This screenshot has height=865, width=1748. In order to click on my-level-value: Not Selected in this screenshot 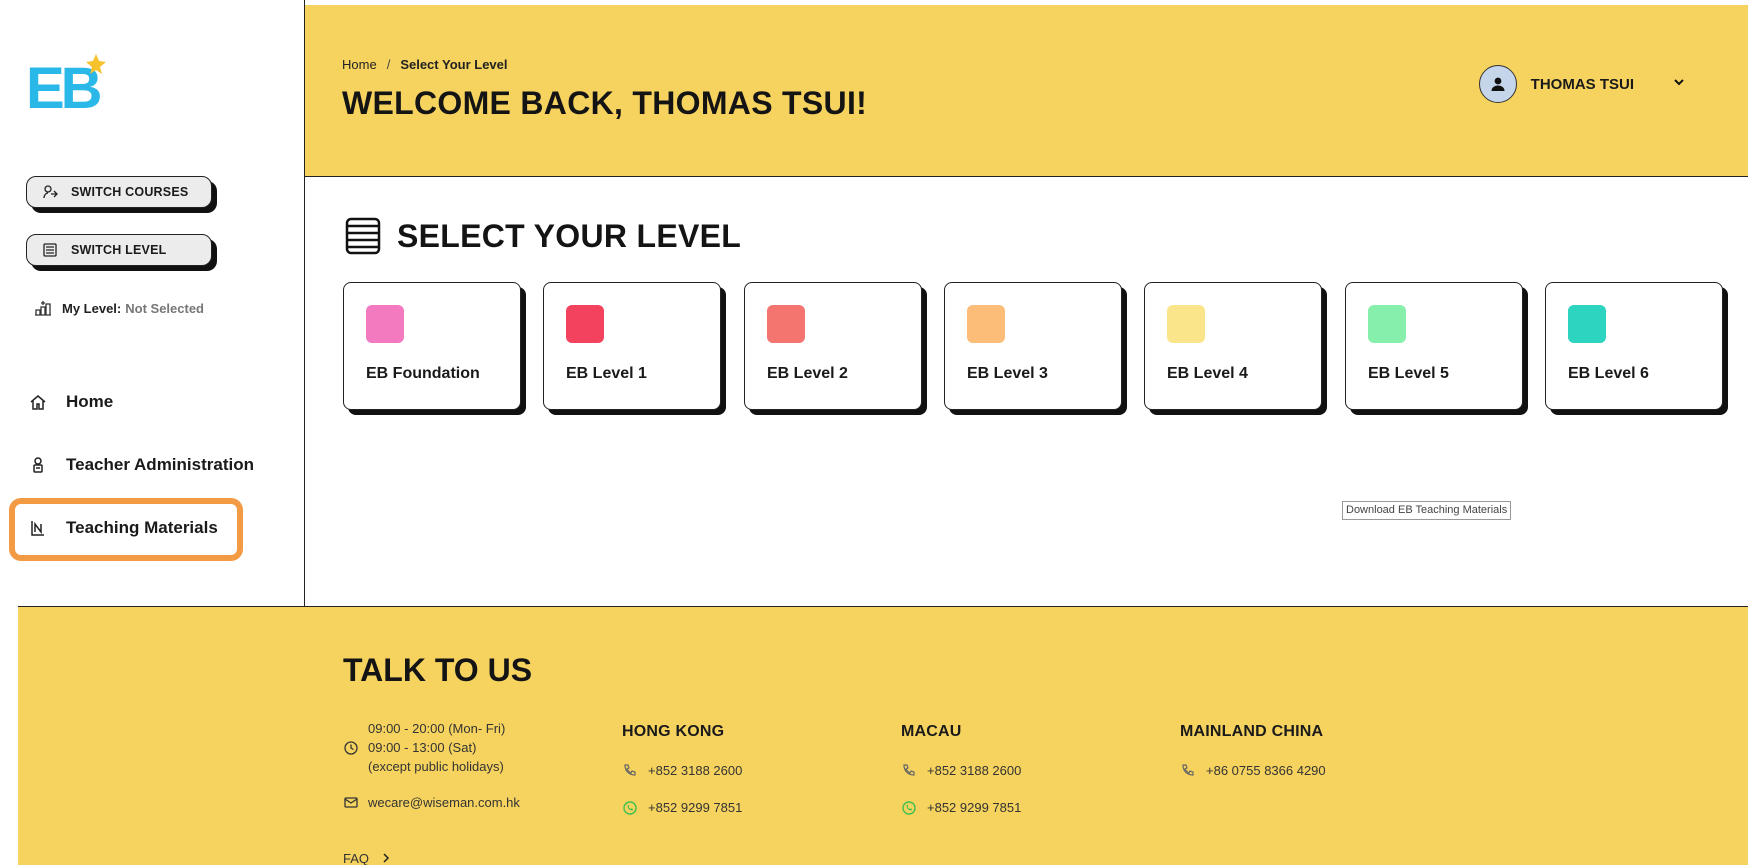, I will do `click(164, 308)`.